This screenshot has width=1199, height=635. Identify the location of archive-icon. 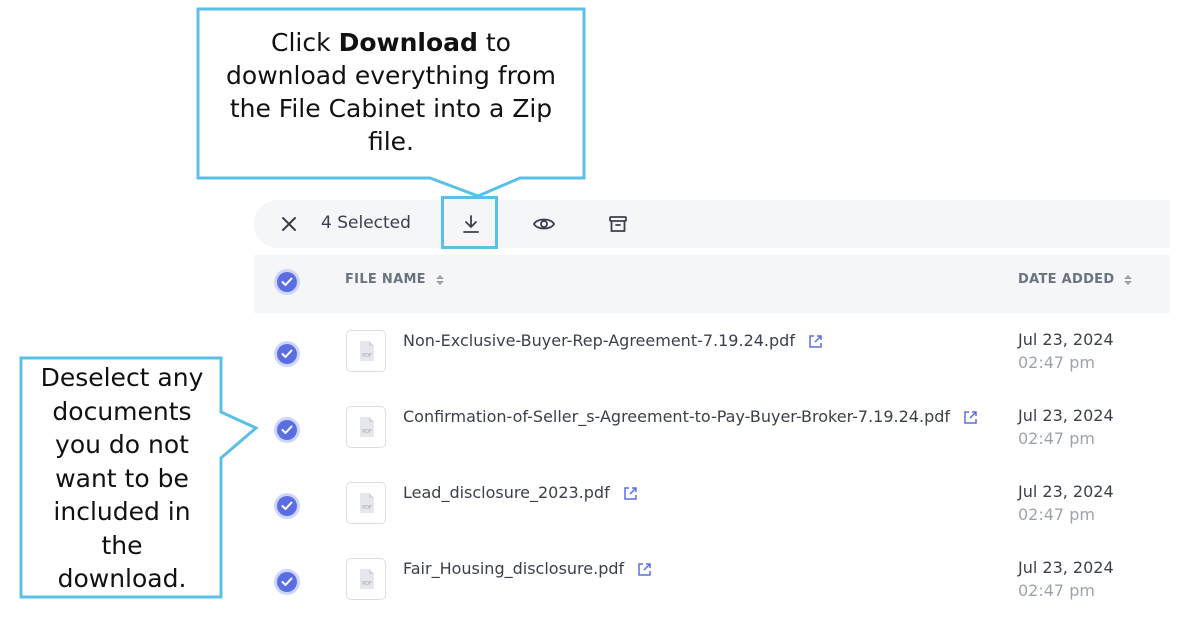
(618, 224).